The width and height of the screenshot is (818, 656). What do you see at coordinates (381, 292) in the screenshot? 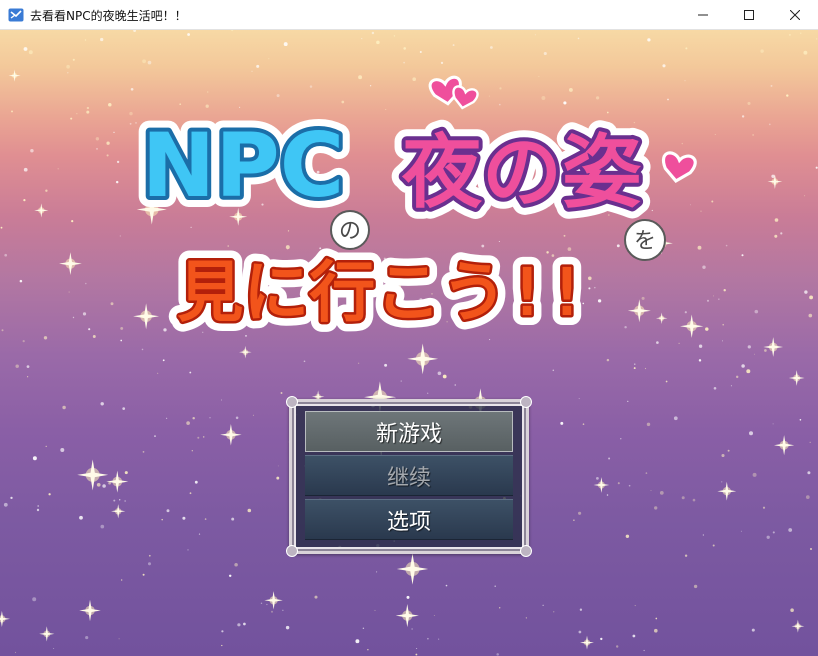
I see `logo-mini-ikou: 見に行こう!!` at bounding box center [381, 292].